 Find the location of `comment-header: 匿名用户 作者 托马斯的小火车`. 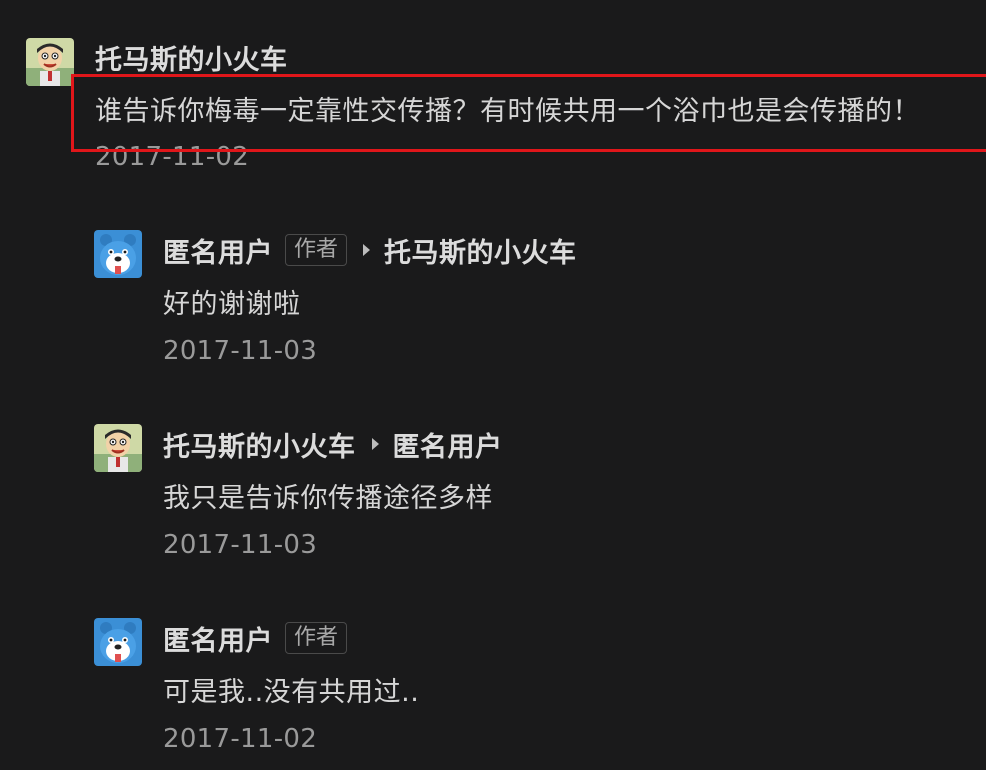

comment-header: 匿名用户 作者 托马斯的小火车 is located at coordinates (370, 250).